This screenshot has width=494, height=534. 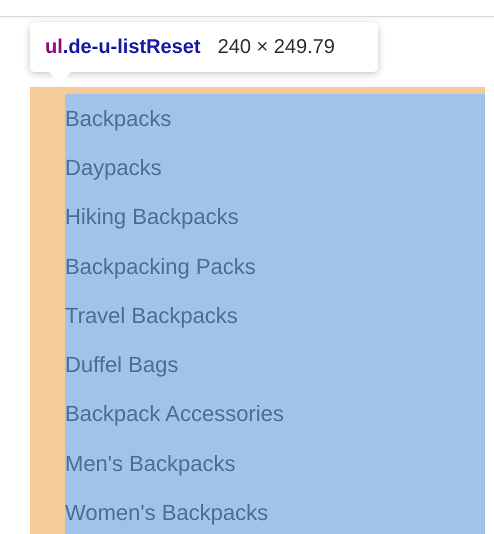 What do you see at coordinates (160, 267) in the screenshot?
I see `category-link: Backpacking Packs` at bounding box center [160, 267].